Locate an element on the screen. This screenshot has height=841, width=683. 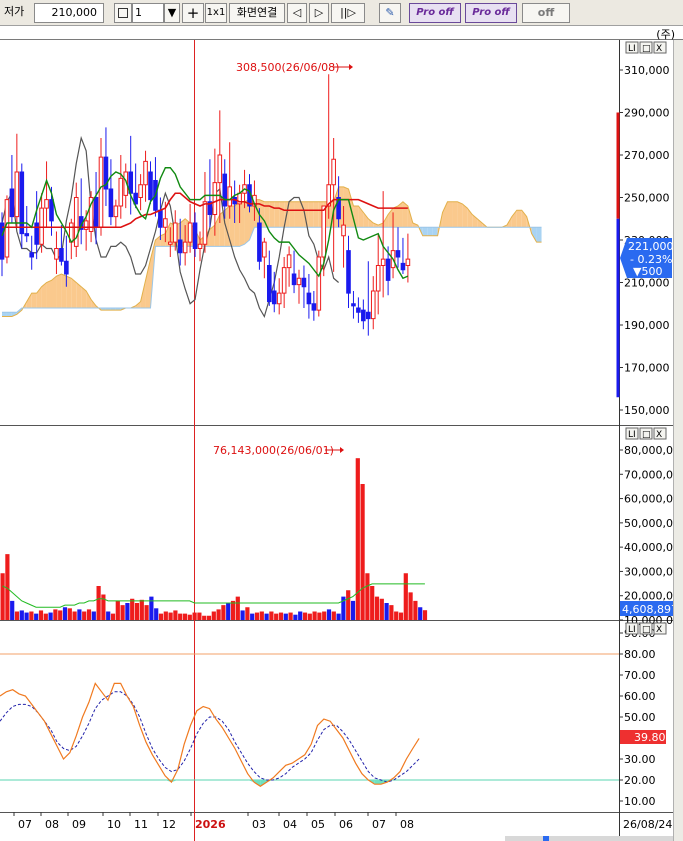
x-tick-label: 07 is located at coordinates (25, 824).